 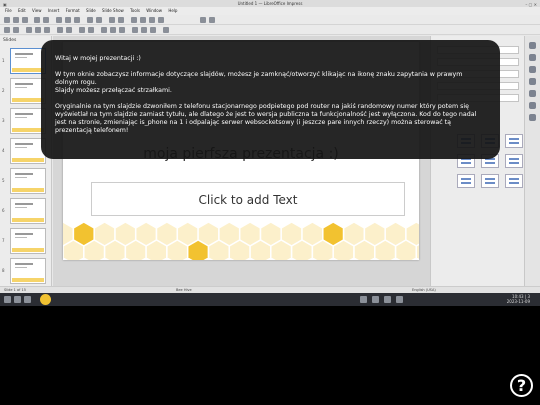 I want to click on toggle-extrusion-icon, so click(x=166, y=30).